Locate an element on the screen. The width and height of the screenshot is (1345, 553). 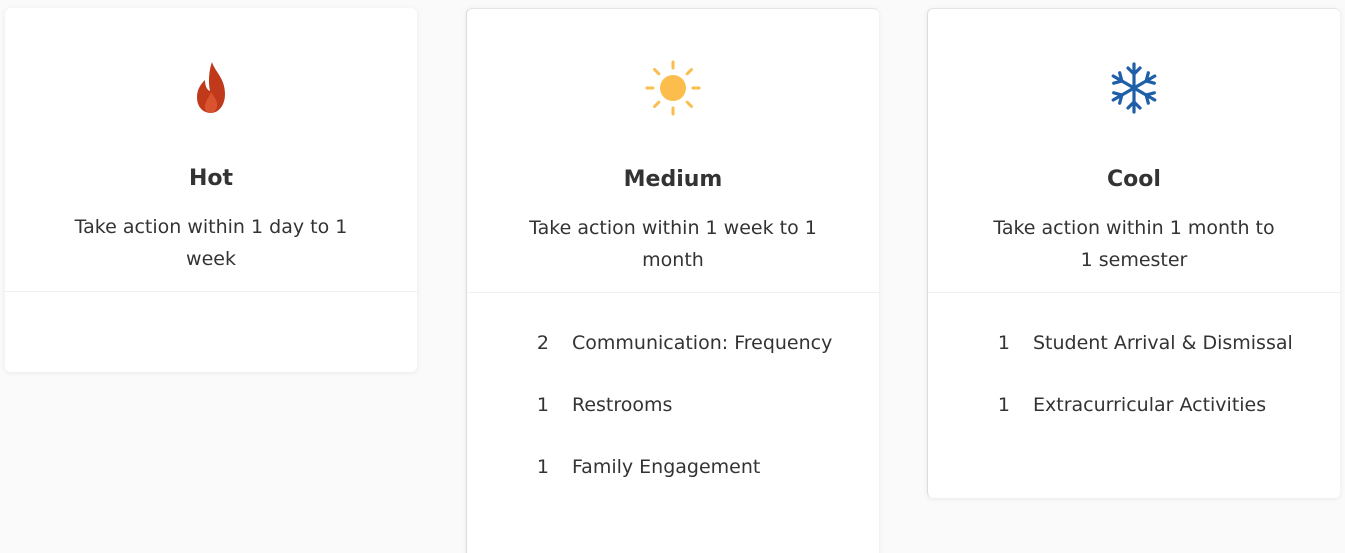
flame-icon is located at coordinates (211, 87).